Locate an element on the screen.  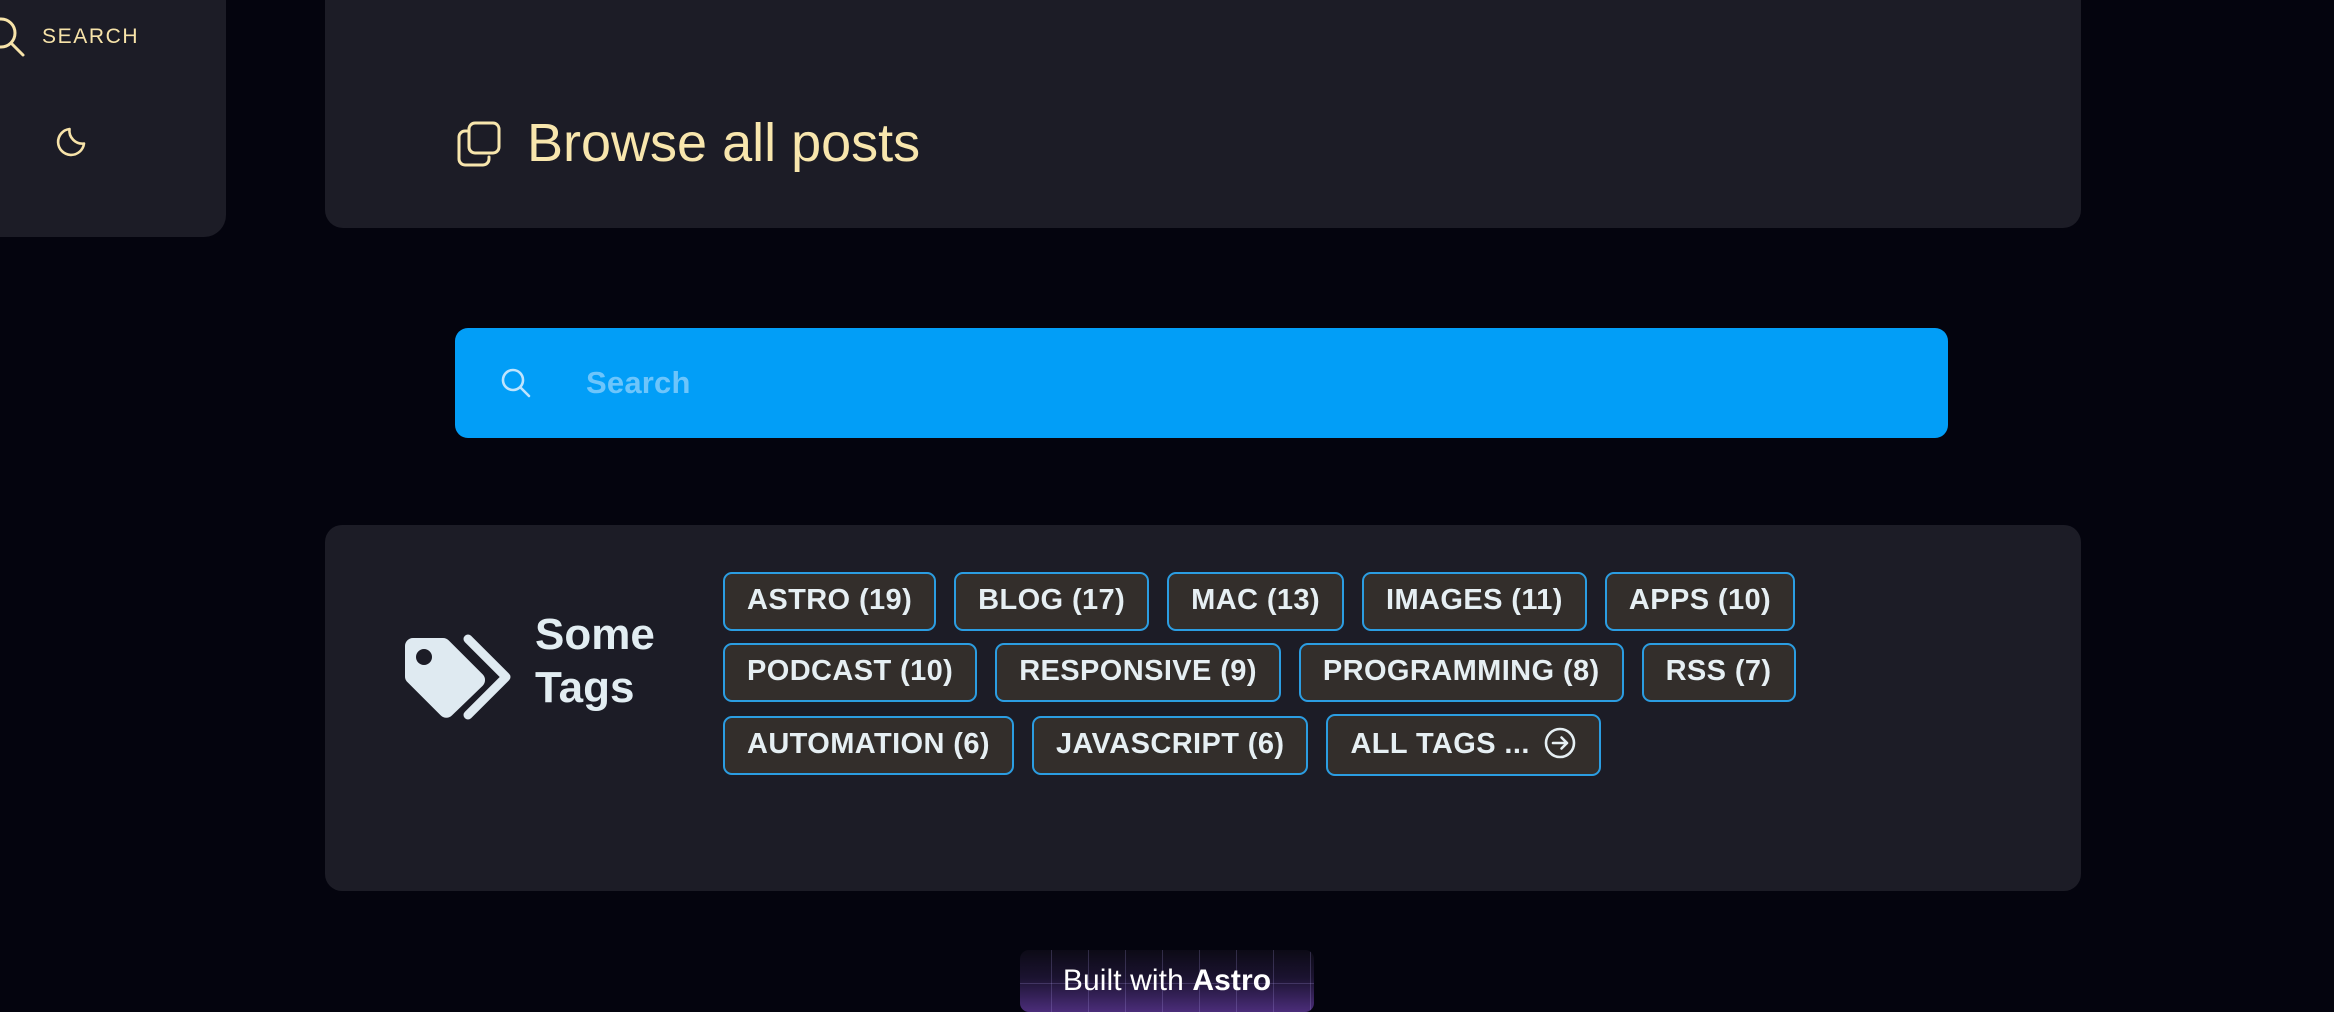
tag-label: BLOG (17) is located at coordinates (1052, 600).